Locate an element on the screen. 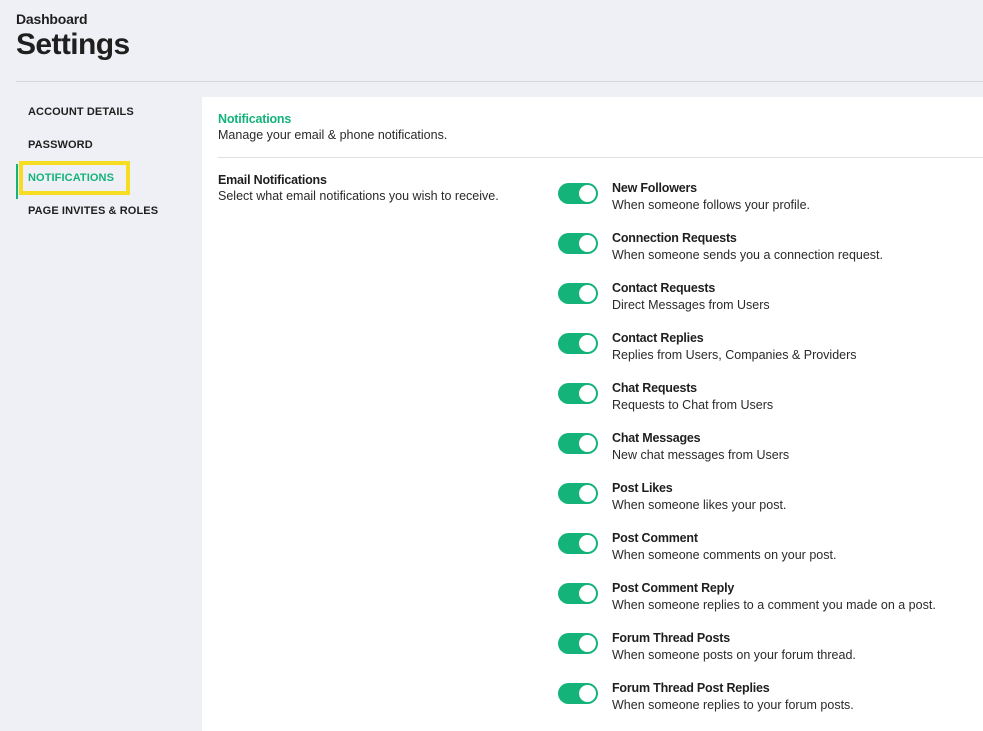 This screenshot has height=731, width=983. header-divider is located at coordinates (499, 81).